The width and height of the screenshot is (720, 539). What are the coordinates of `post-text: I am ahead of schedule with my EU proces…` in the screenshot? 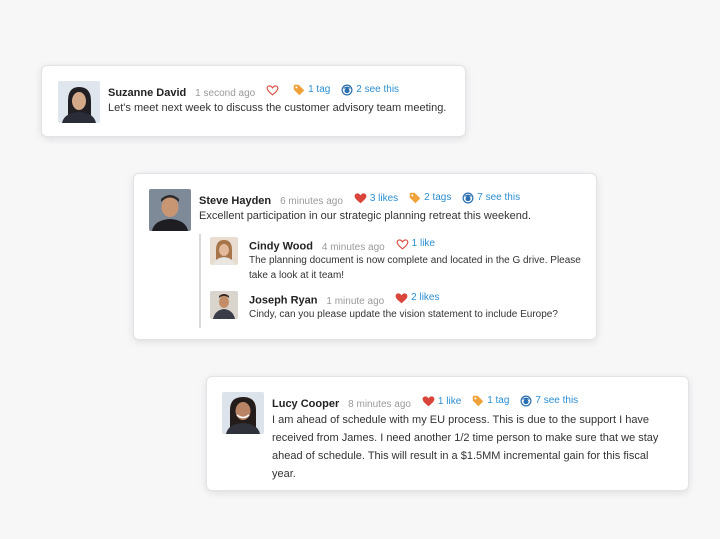 It's located at (477, 447).